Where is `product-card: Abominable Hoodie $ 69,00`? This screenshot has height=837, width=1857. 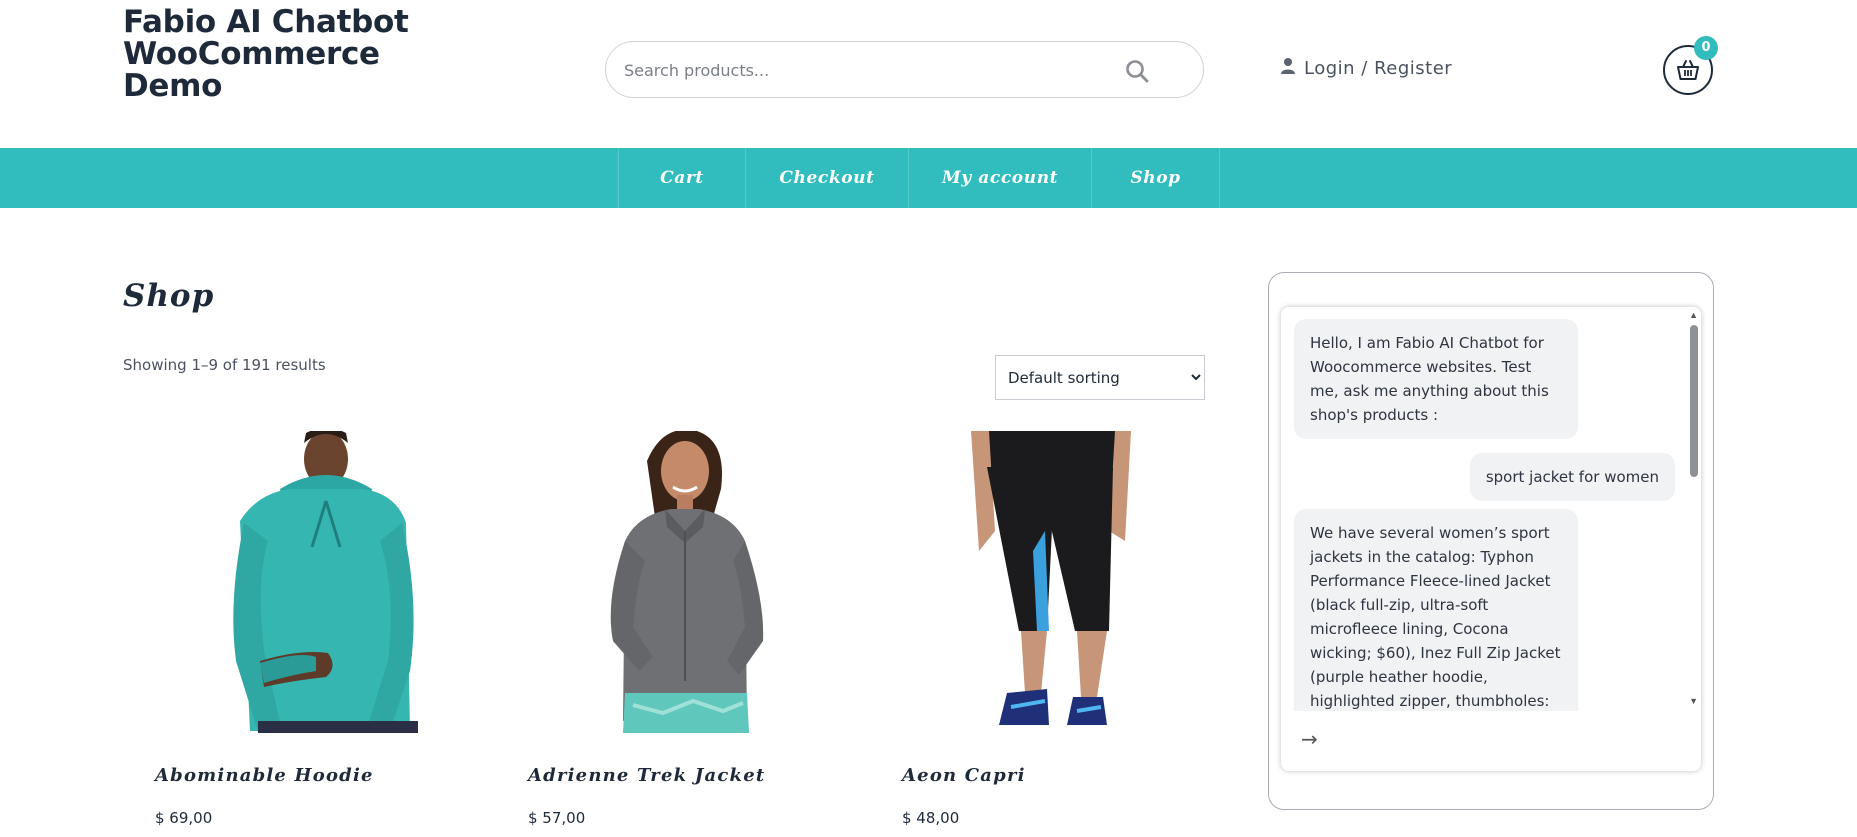
product-card: Abominable Hoodie $ 69,00 is located at coordinates (310, 629).